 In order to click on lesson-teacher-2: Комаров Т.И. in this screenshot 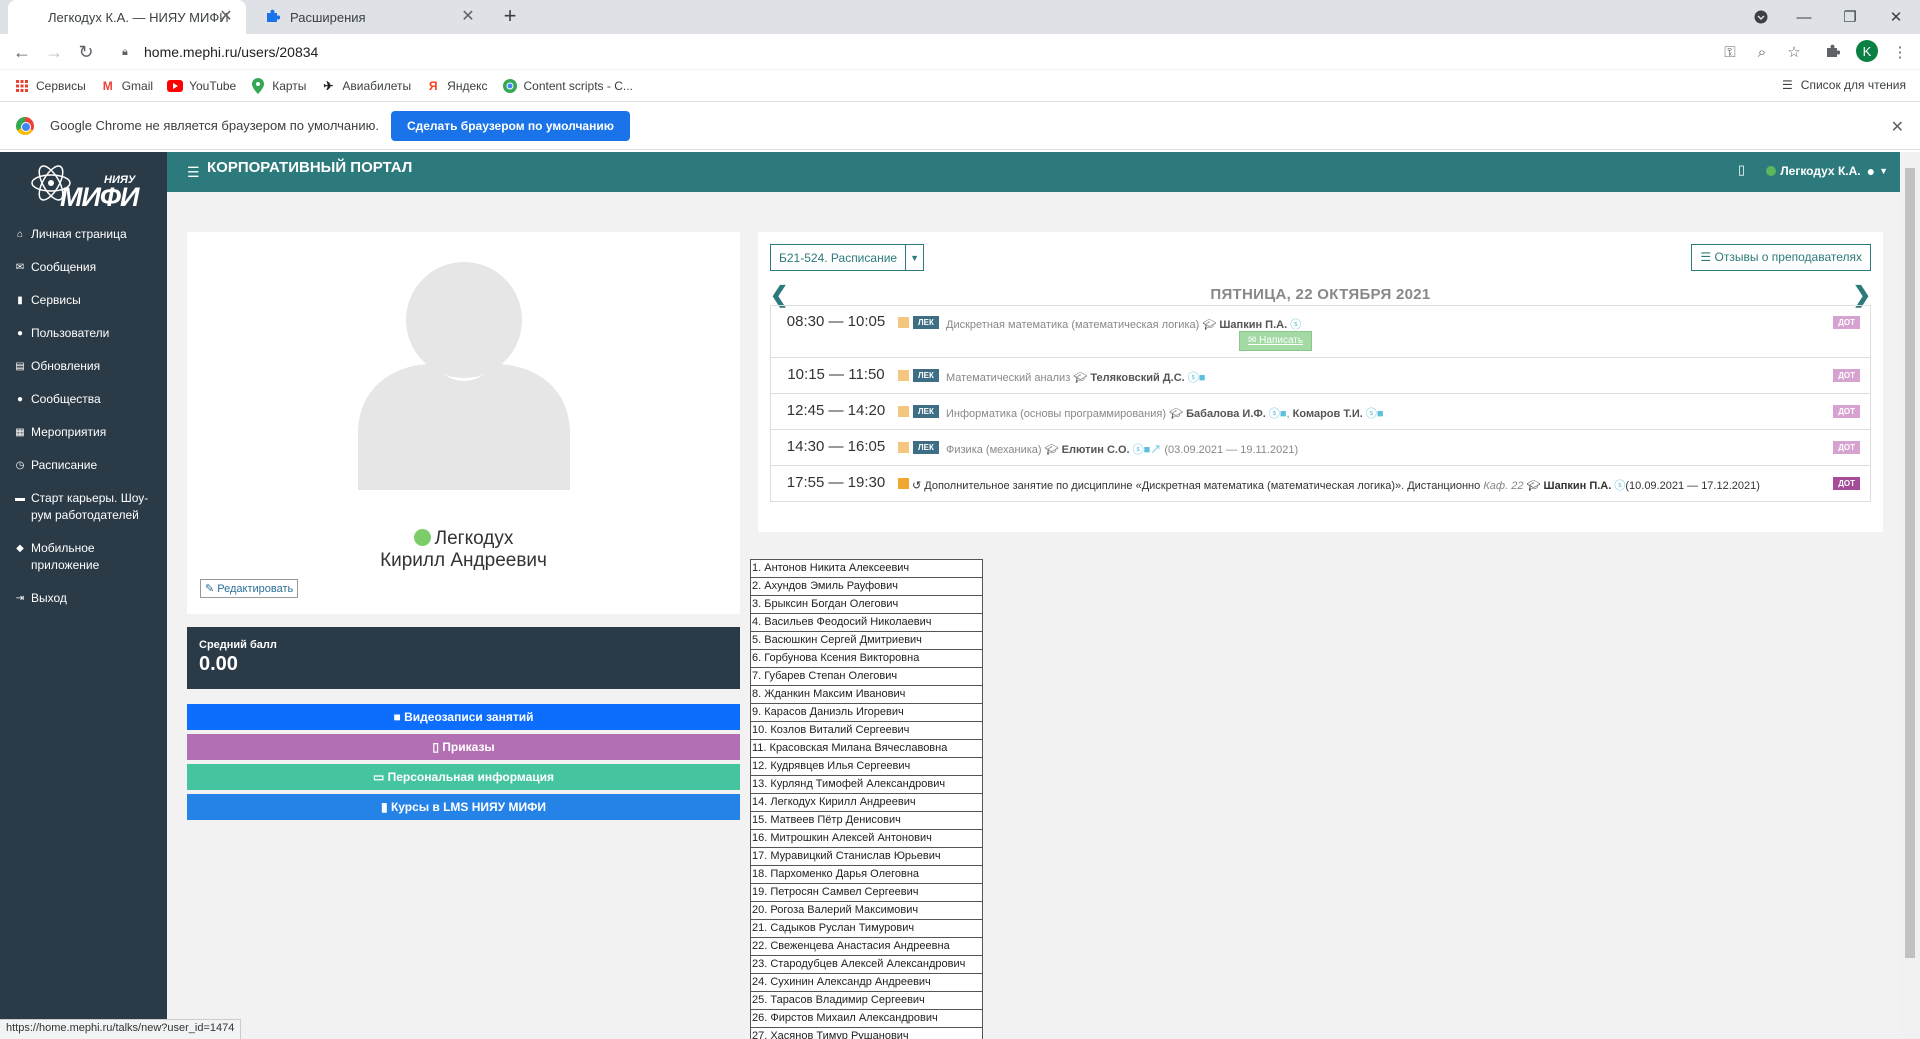, I will do `click(1328, 414)`.